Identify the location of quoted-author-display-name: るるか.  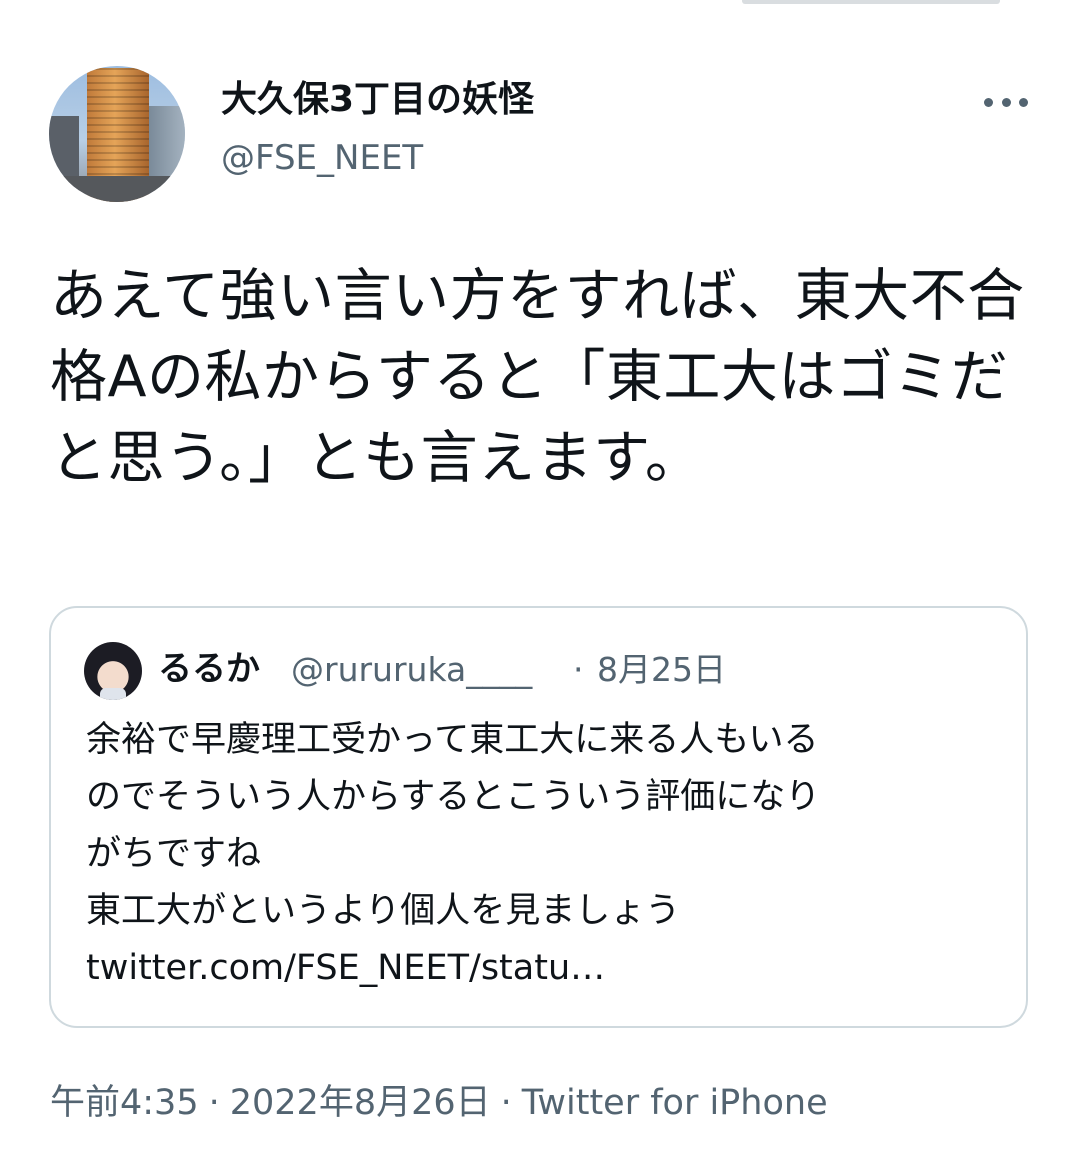
(209, 669).